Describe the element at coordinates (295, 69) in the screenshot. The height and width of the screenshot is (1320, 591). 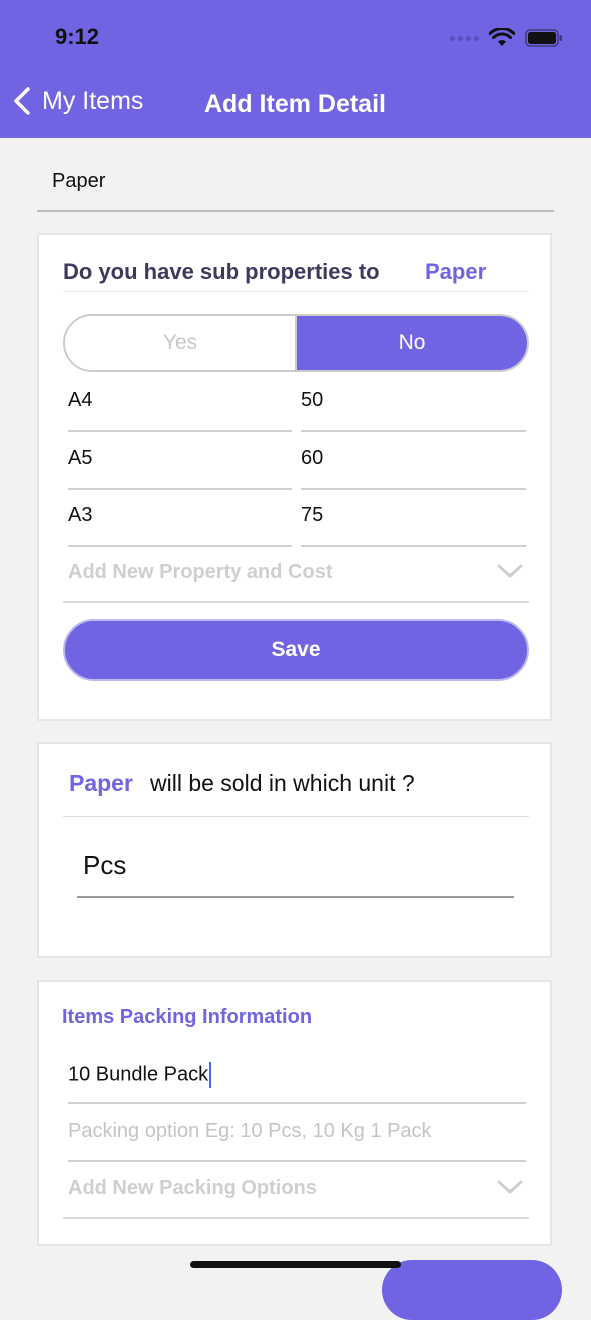
I see `app-header: 9:12 My Items Add Item Detail` at that location.